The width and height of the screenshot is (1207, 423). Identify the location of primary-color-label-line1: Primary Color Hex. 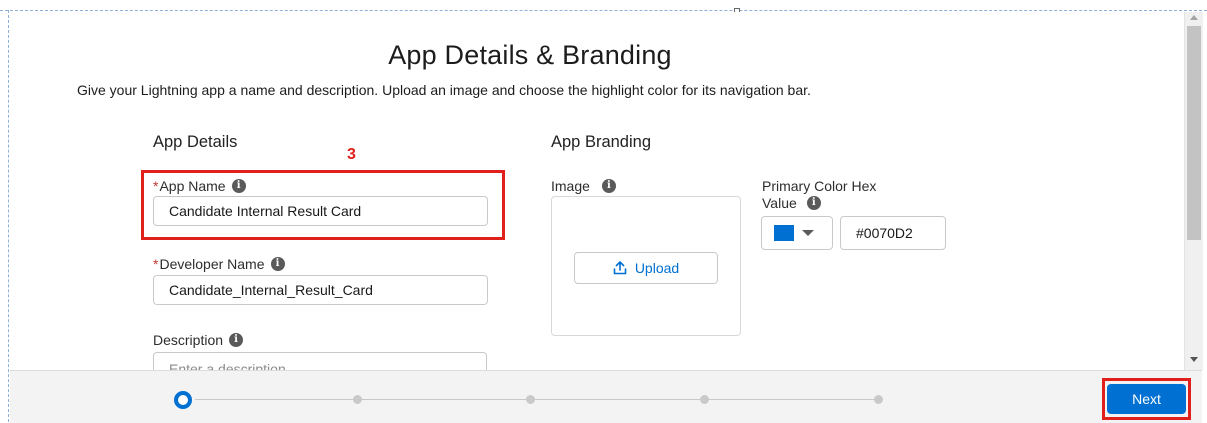
(819, 186).